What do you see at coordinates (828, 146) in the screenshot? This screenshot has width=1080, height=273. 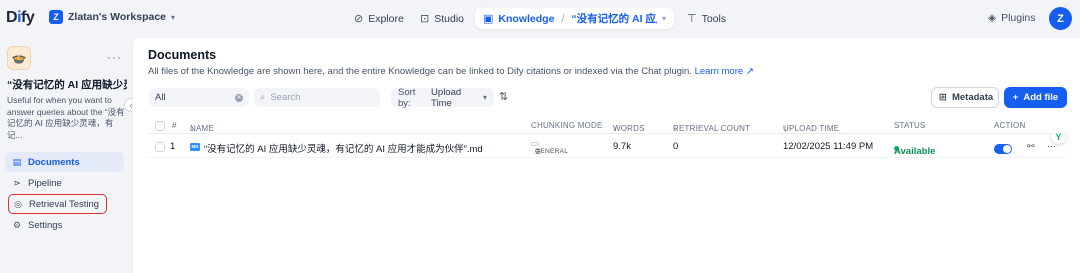 I see `upload-time: 12/02/2025 11:49 PM` at bounding box center [828, 146].